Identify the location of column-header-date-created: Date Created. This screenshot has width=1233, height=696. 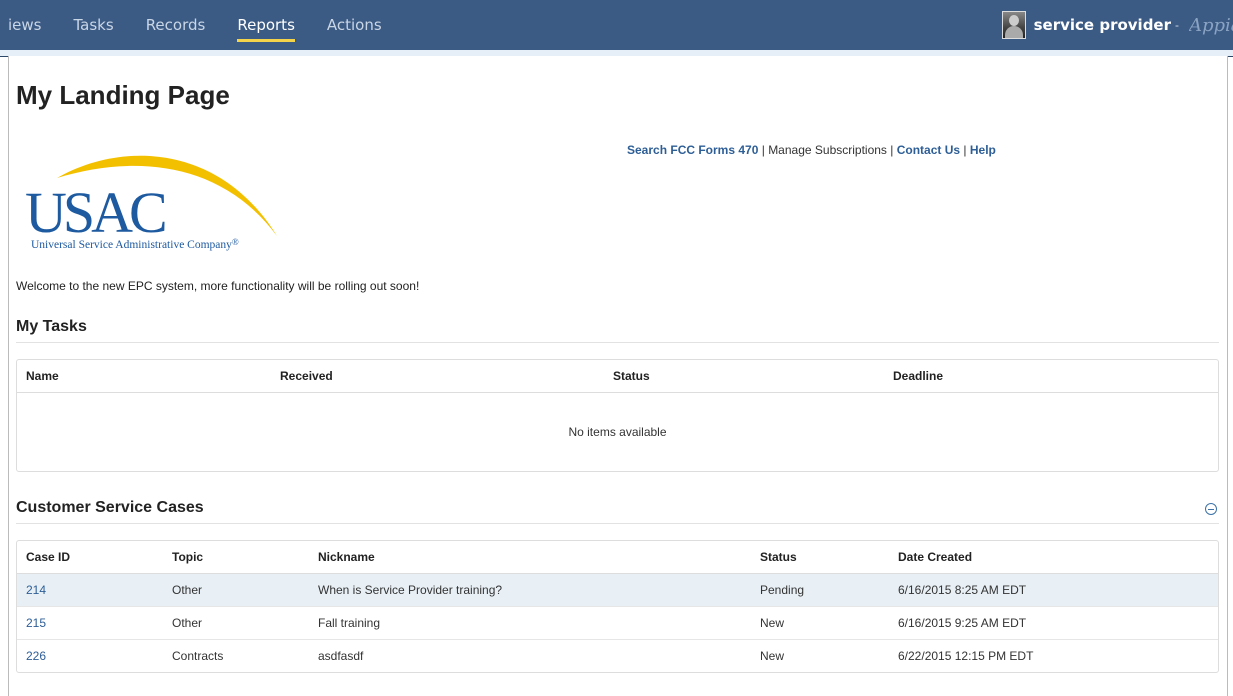
(1053, 557).